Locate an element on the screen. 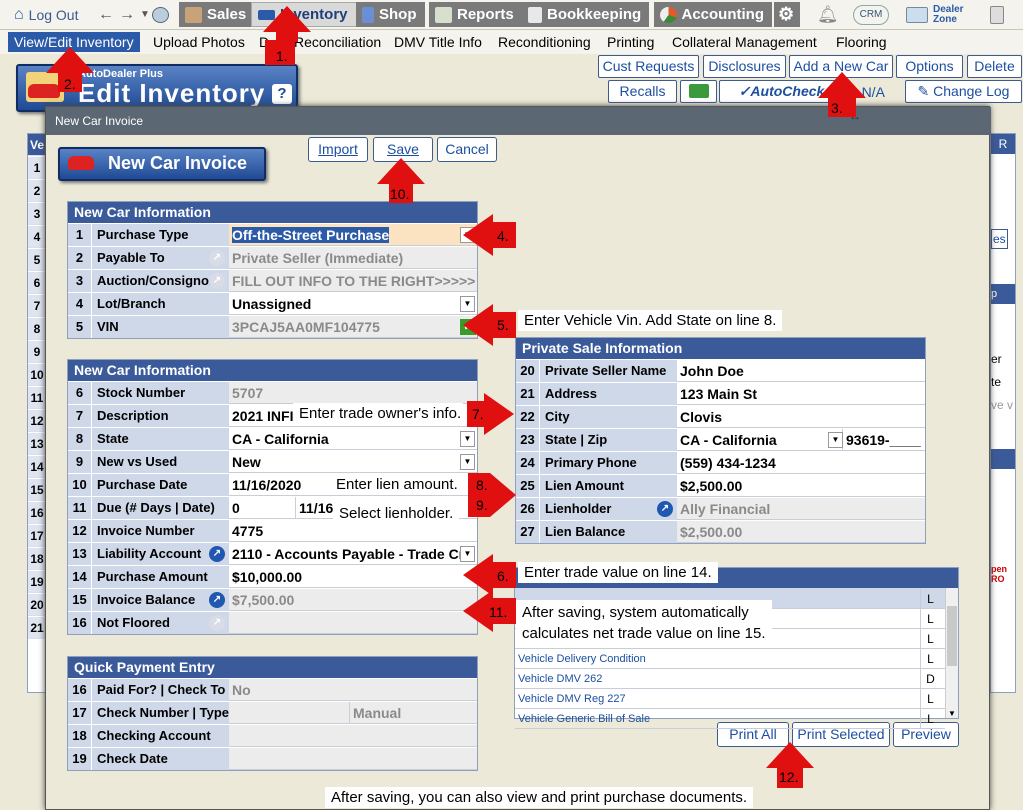  bg-row-number: 13 is located at coordinates (37, 444).